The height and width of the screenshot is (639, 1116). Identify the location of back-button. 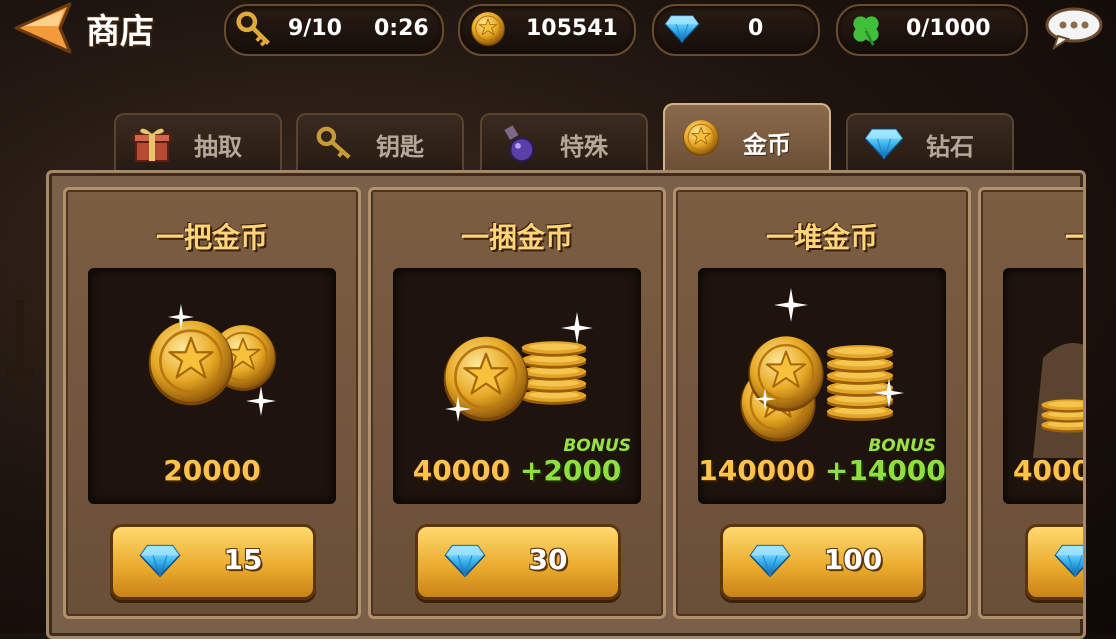
(49, 28).